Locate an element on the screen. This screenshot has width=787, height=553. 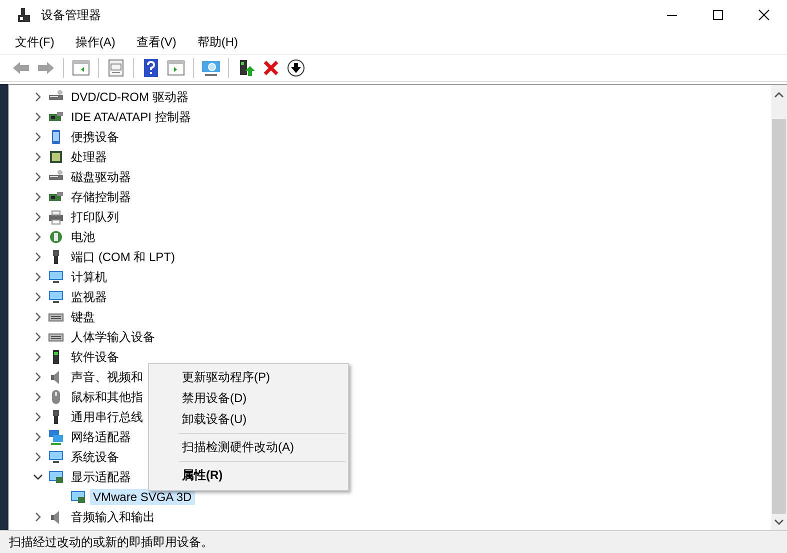
menu-item: 禁用设备(D) is located at coordinates (248, 398).